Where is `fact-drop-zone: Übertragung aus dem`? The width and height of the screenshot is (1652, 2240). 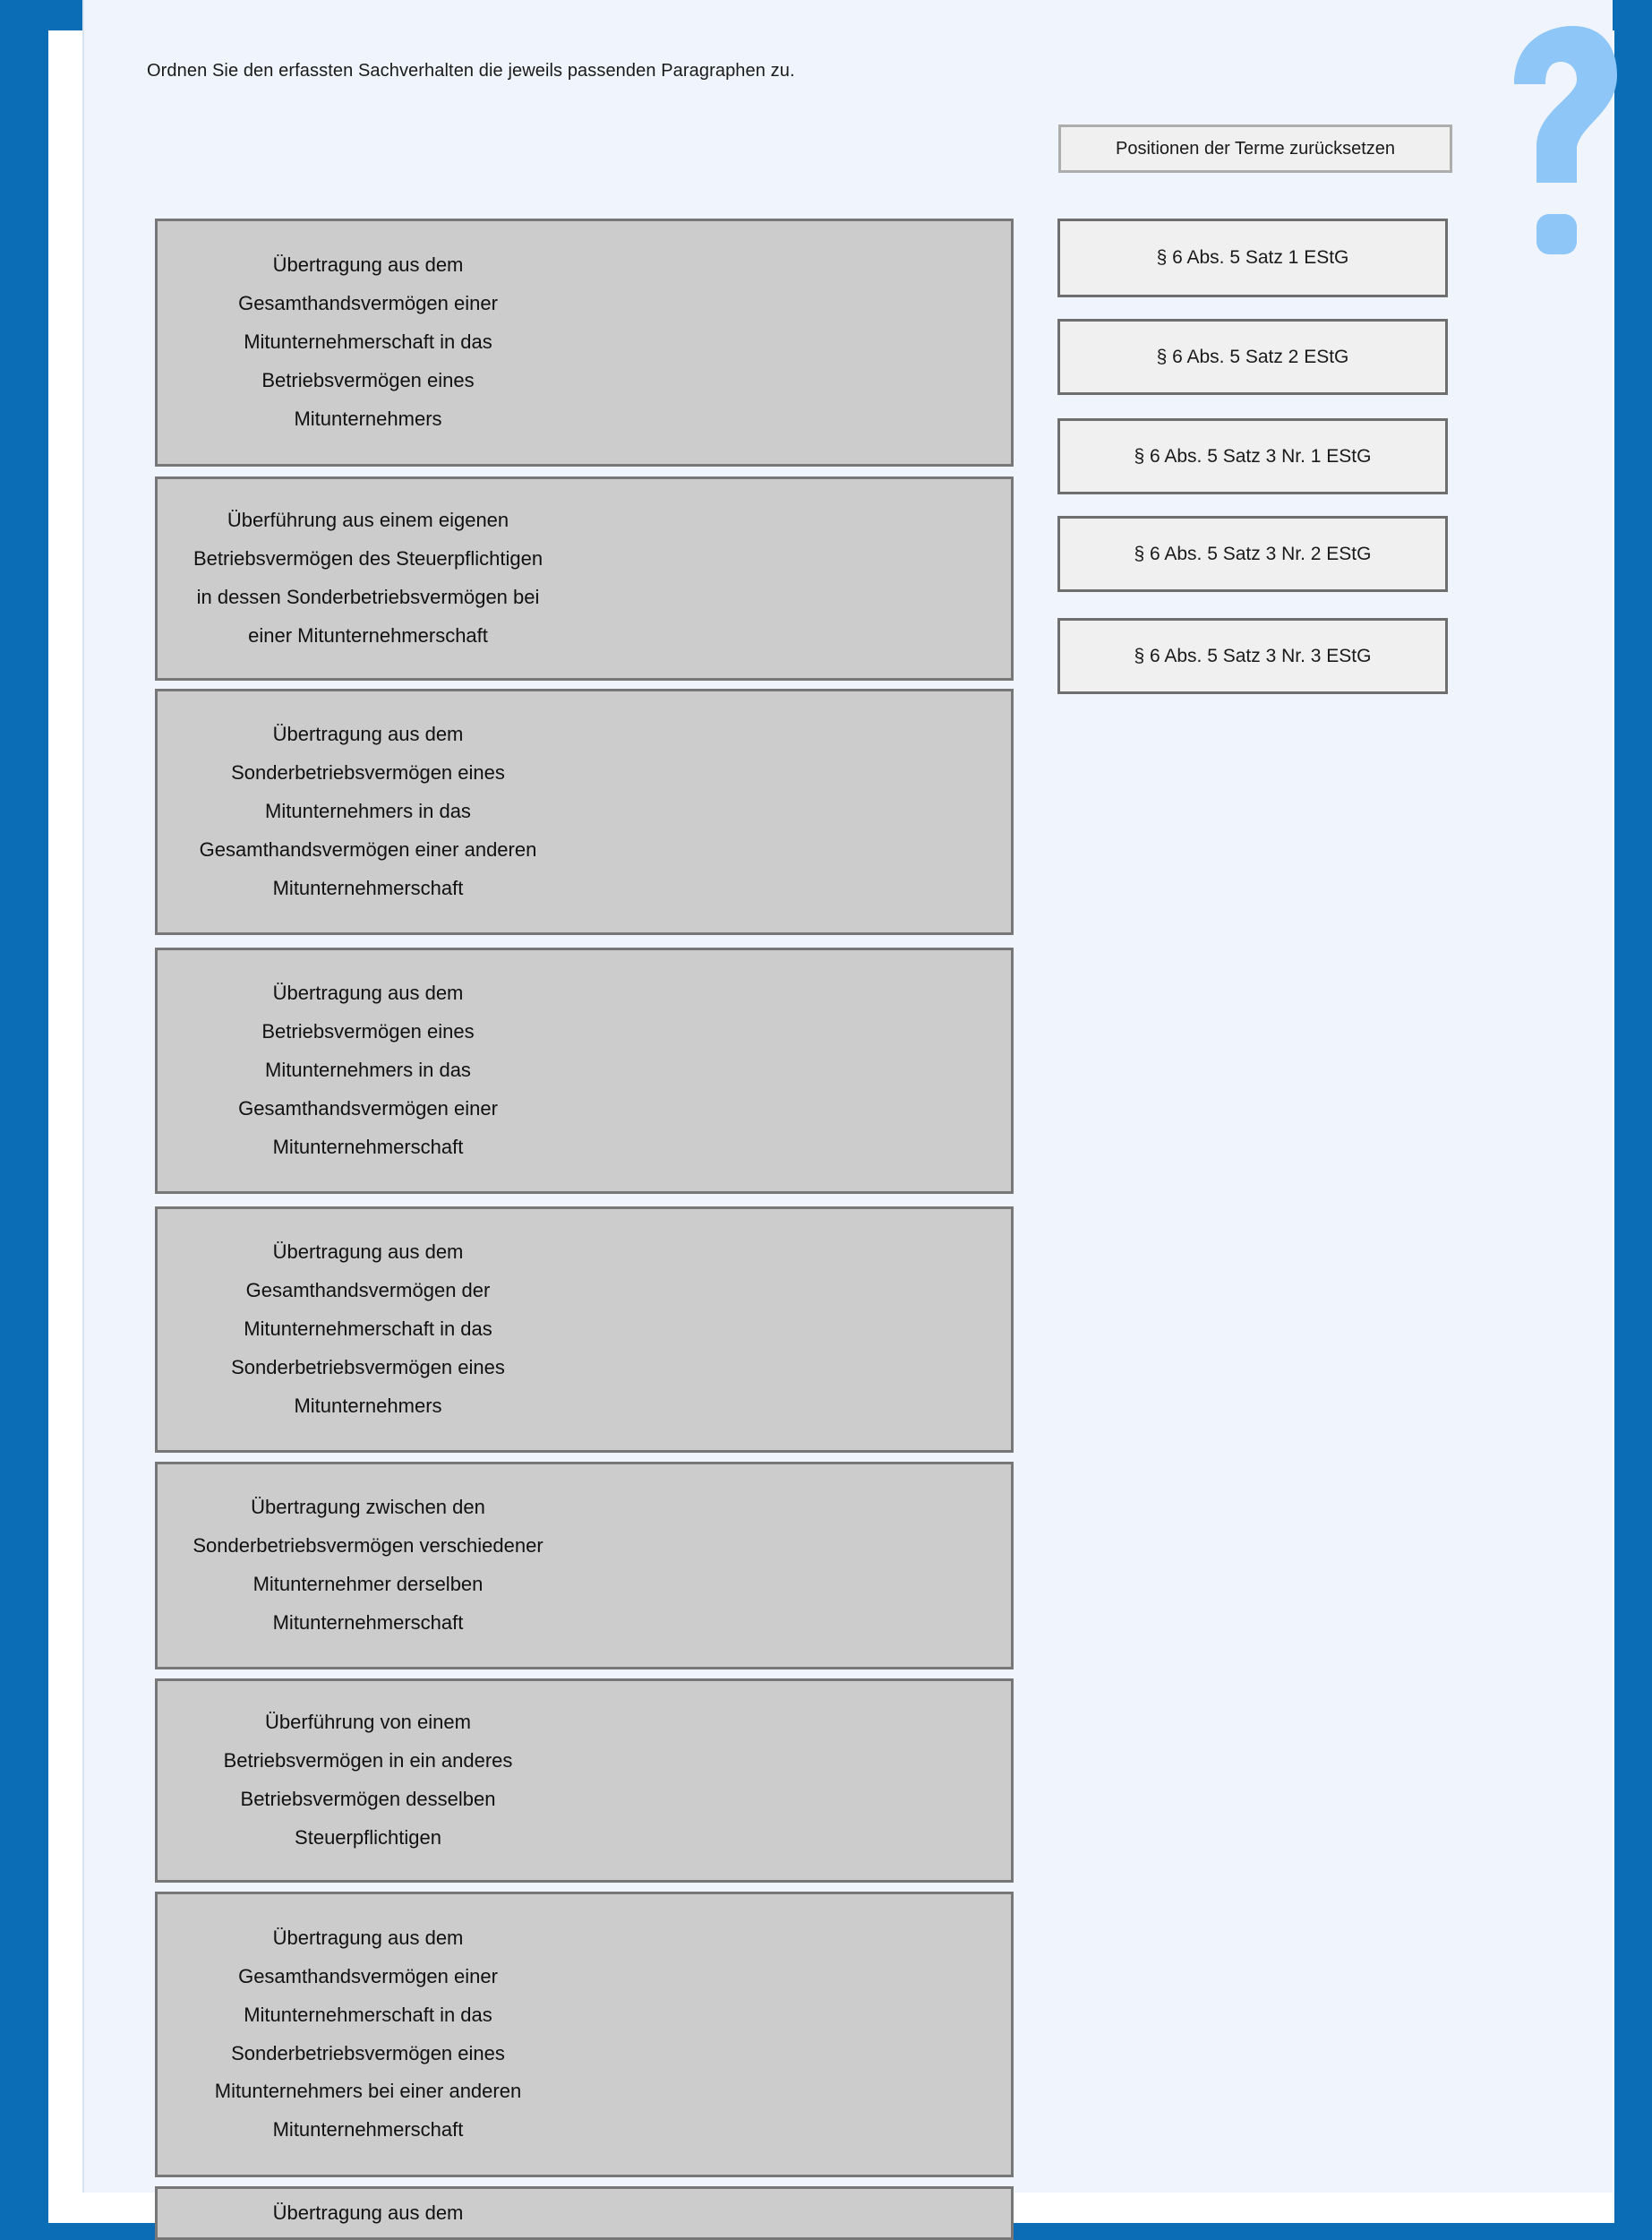
fact-drop-zone: Übertragung aus dem is located at coordinates (584, 2213).